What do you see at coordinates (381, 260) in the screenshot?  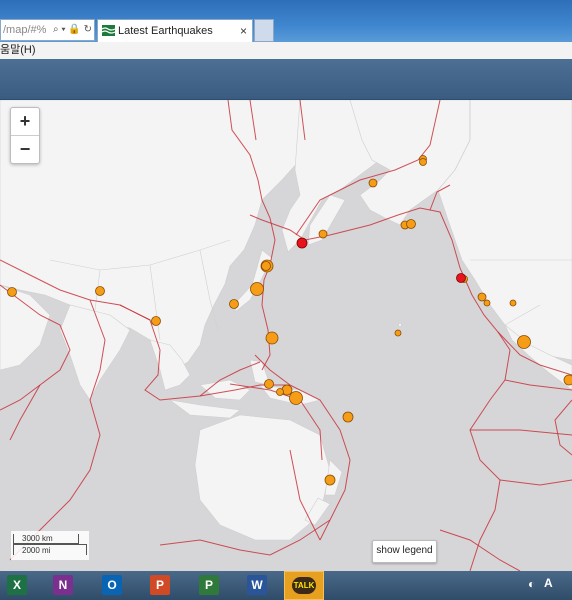 I see `quake-markers-recent` at bounding box center [381, 260].